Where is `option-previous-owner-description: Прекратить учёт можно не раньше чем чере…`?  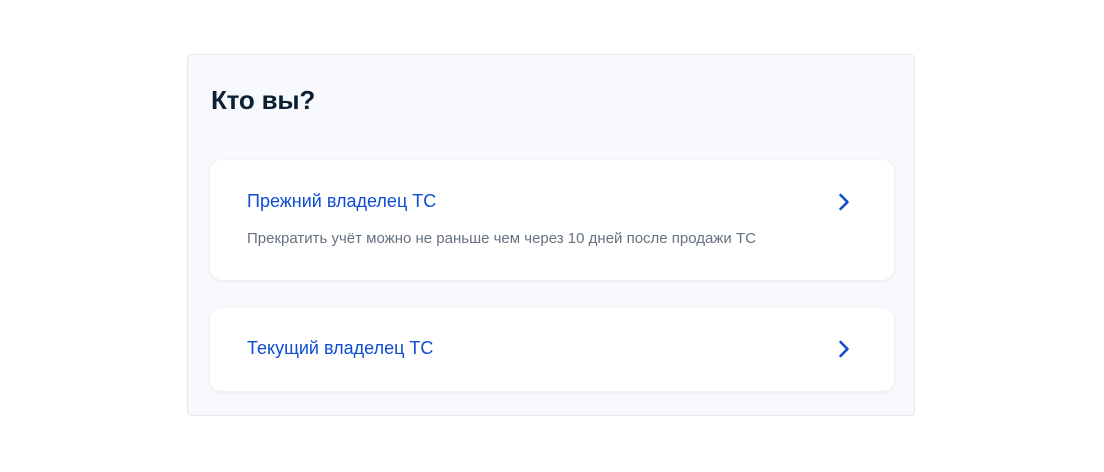 option-previous-owner-description: Прекратить учёт можно не раньше чем чере… is located at coordinates (501, 238).